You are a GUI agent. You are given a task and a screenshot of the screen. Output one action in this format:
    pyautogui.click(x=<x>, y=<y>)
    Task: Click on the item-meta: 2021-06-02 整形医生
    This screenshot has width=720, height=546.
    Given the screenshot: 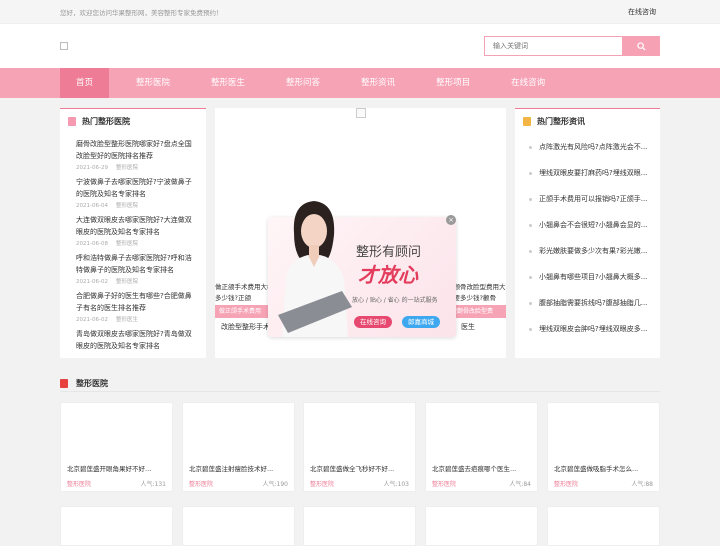 What is the action you would take?
    pyautogui.click(x=107, y=320)
    